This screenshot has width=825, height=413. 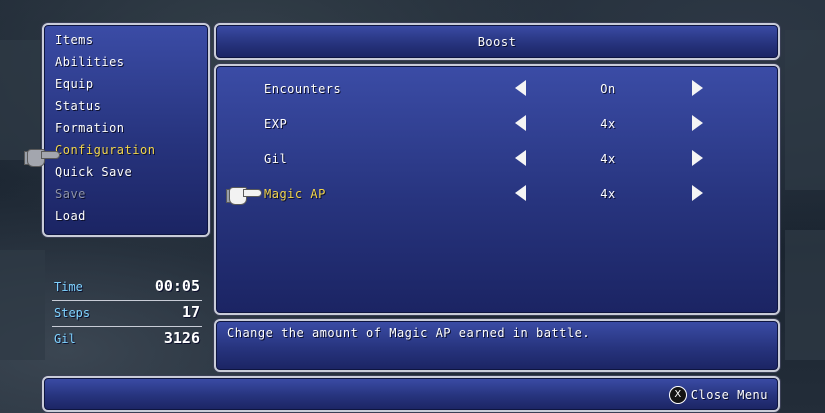 I want to click on option-row-encounters: Encounters On, so click(x=497, y=90).